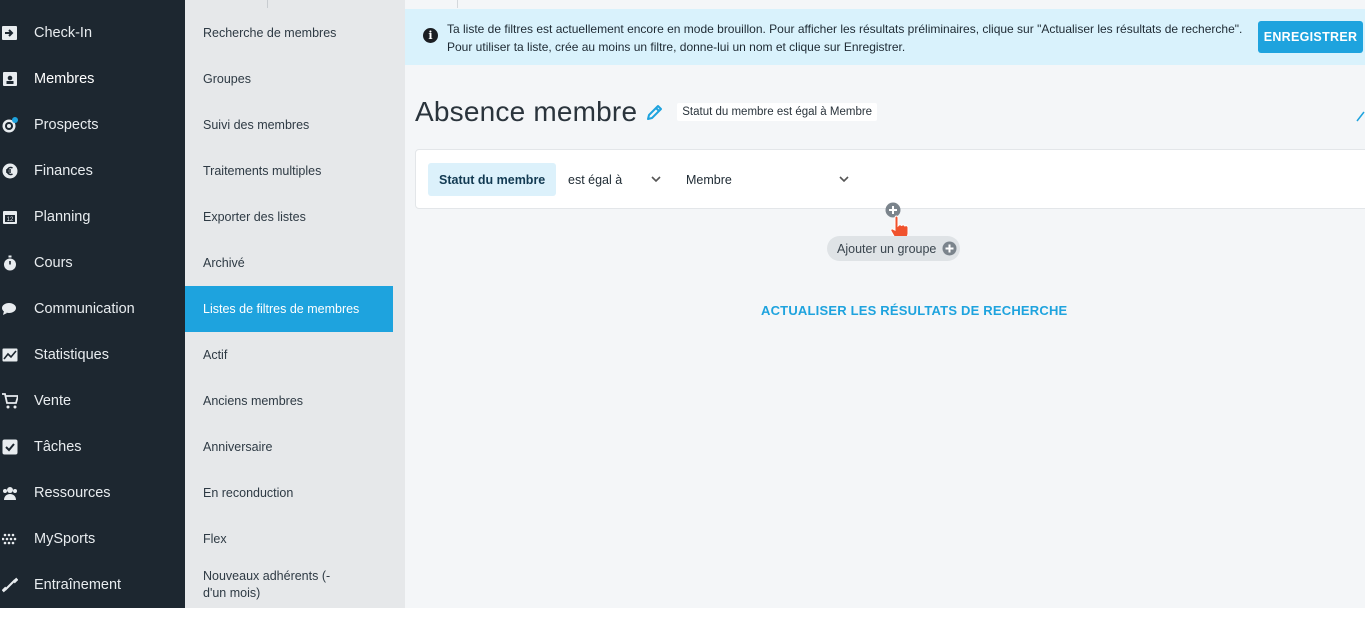  What do you see at coordinates (10, 447) in the screenshot?
I see `checkbox-icon` at bounding box center [10, 447].